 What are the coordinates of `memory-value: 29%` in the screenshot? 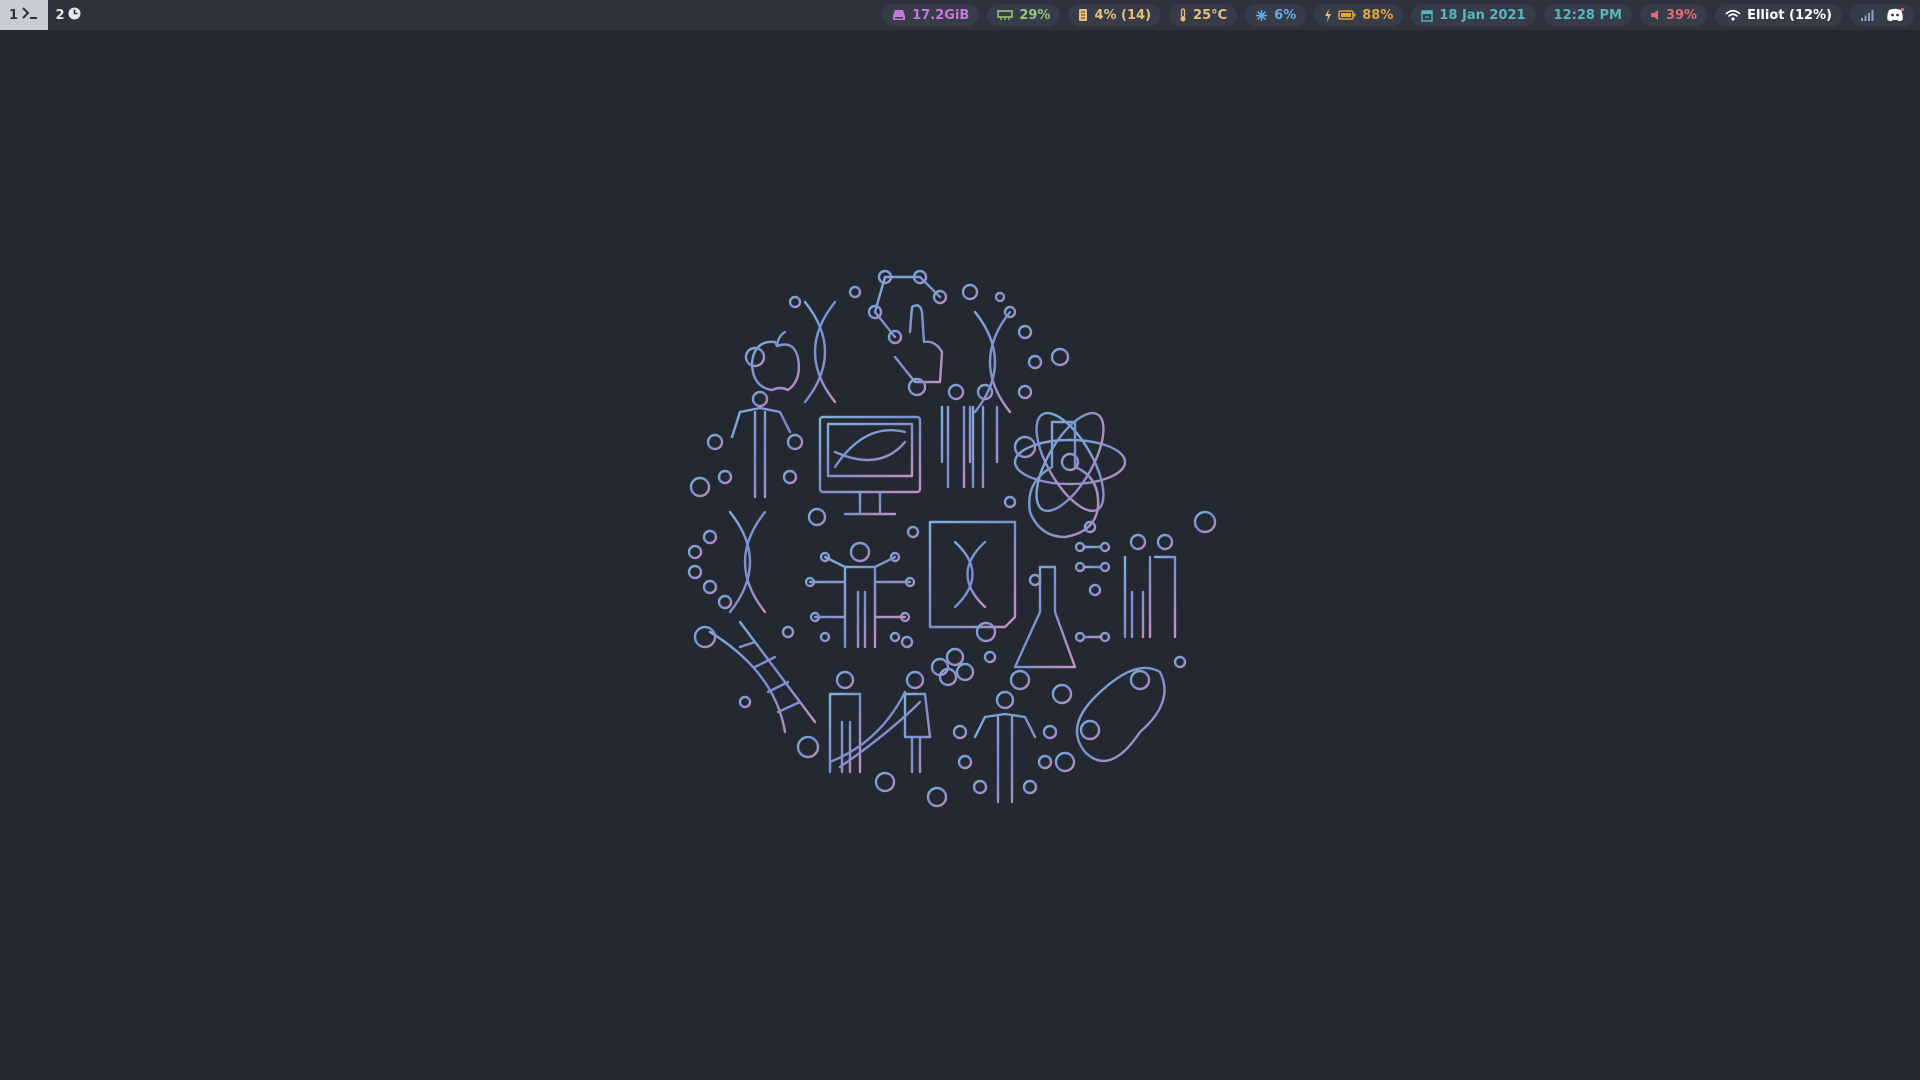 It's located at (1035, 15).